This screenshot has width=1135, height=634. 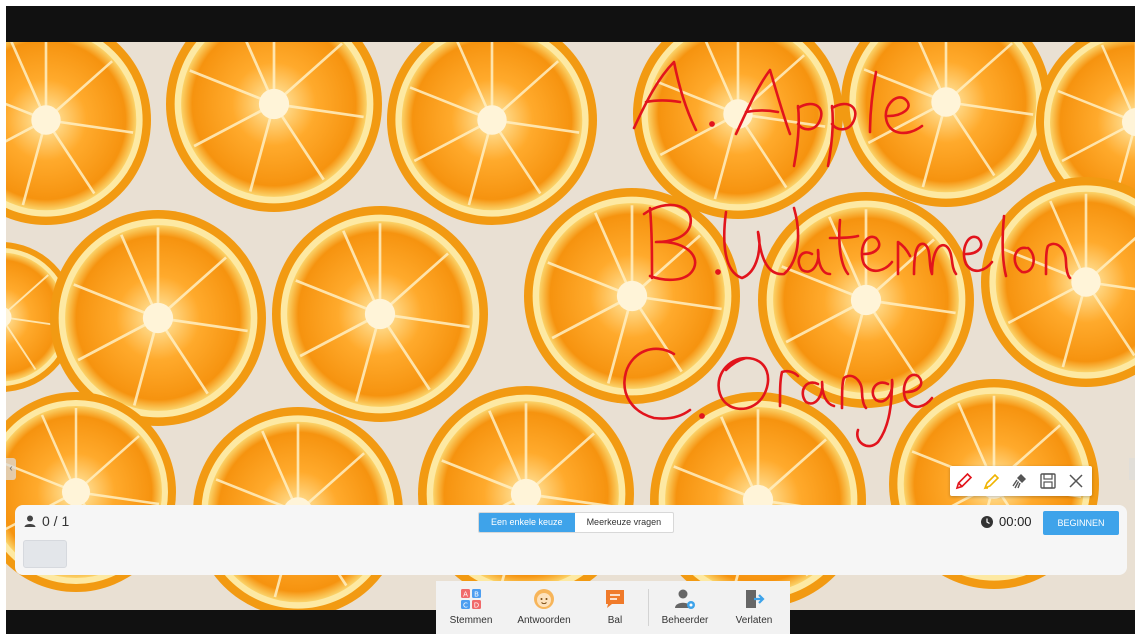 What do you see at coordinates (527, 522) in the screenshot?
I see `tab-single-choice: Een enkele keuze` at bounding box center [527, 522].